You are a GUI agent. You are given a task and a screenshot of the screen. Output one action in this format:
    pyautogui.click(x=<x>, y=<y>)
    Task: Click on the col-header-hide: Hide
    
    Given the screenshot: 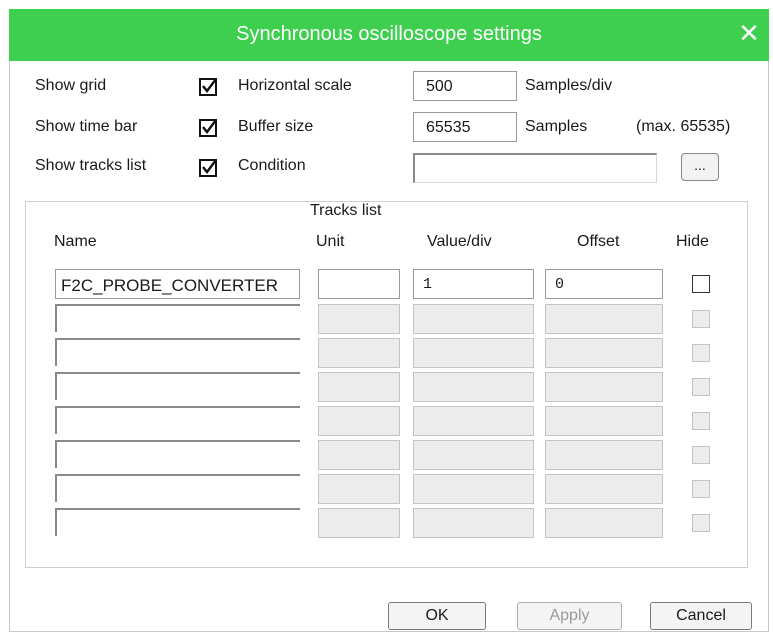 What is the action you would take?
    pyautogui.click(x=692, y=241)
    